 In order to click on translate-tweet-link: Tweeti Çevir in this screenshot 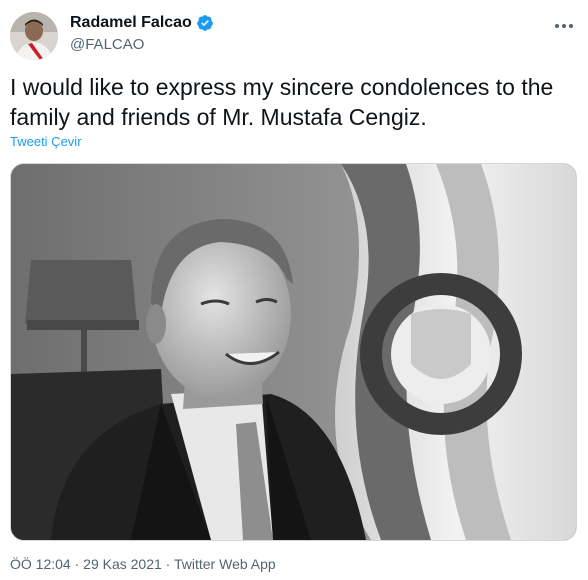, I will do `click(46, 141)`.